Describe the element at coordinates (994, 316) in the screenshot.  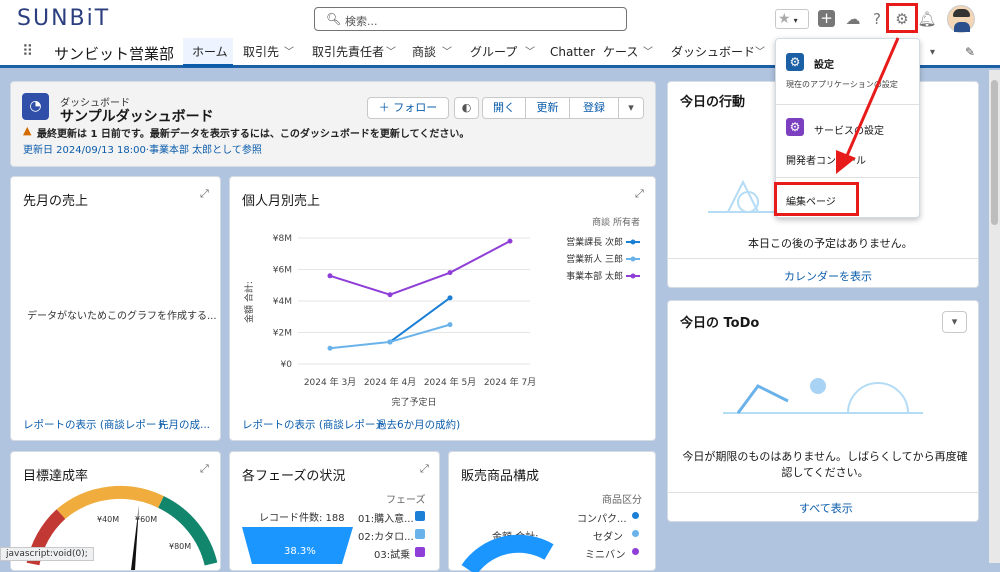
I see `scrollbar` at that location.